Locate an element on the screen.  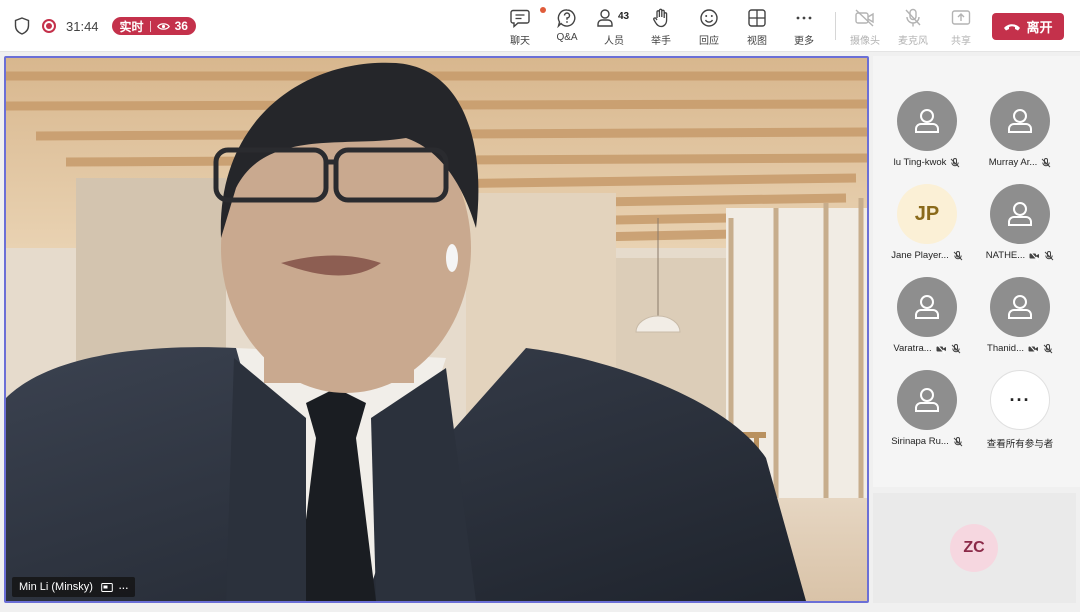
presenter-more-options: ··· is located at coordinates (123, 587).